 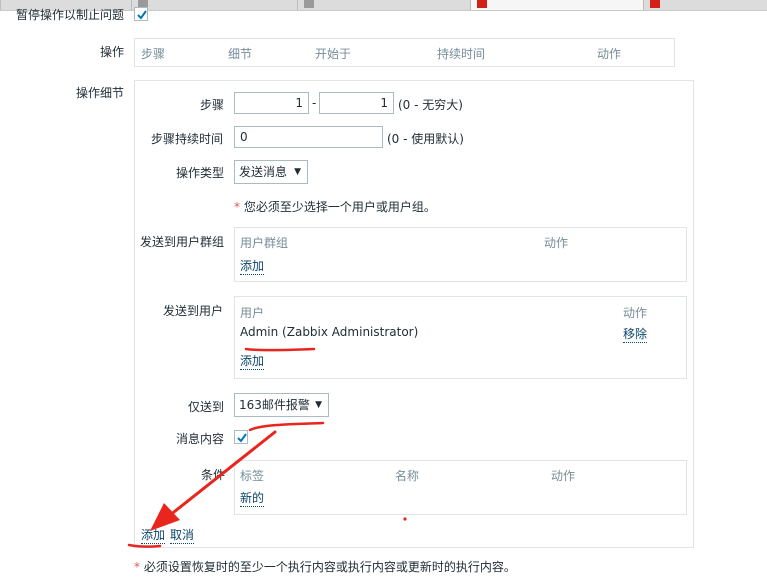 I want to click on step-duration-label: 步骤持续时间, so click(x=187, y=139).